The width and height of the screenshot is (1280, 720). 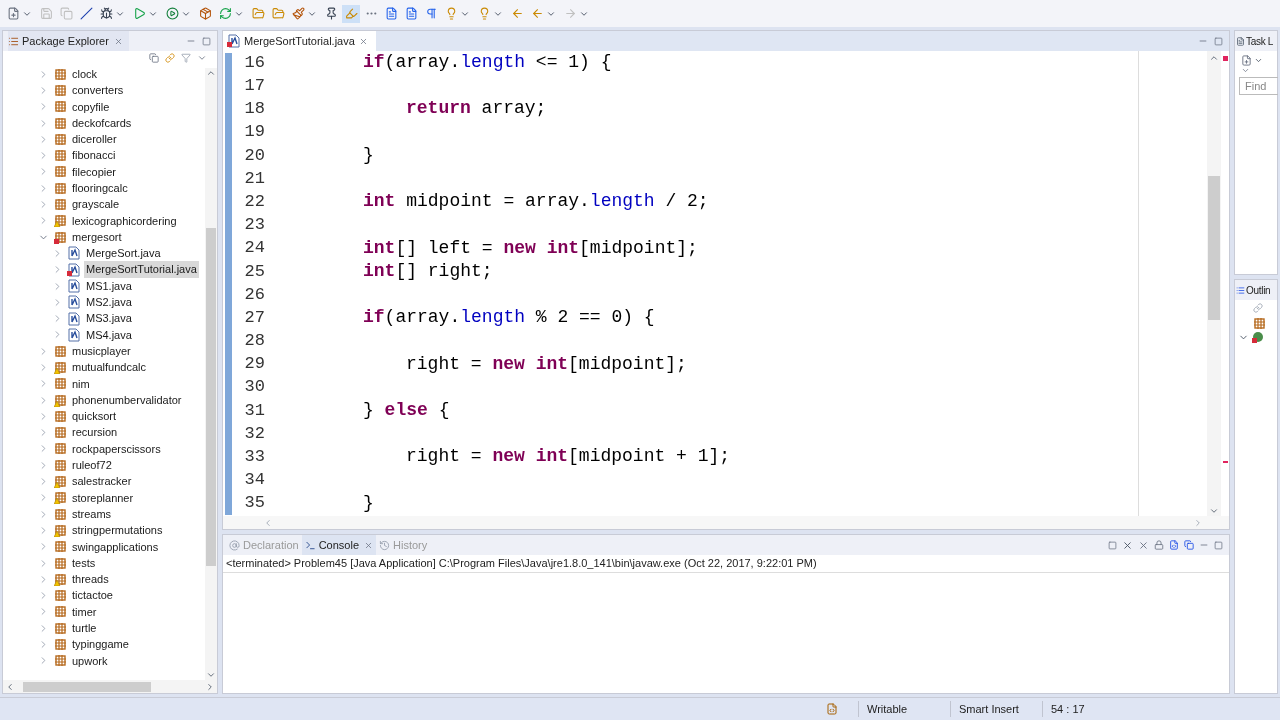 I want to click on tree-item: mergesort, so click(x=97, y=237).